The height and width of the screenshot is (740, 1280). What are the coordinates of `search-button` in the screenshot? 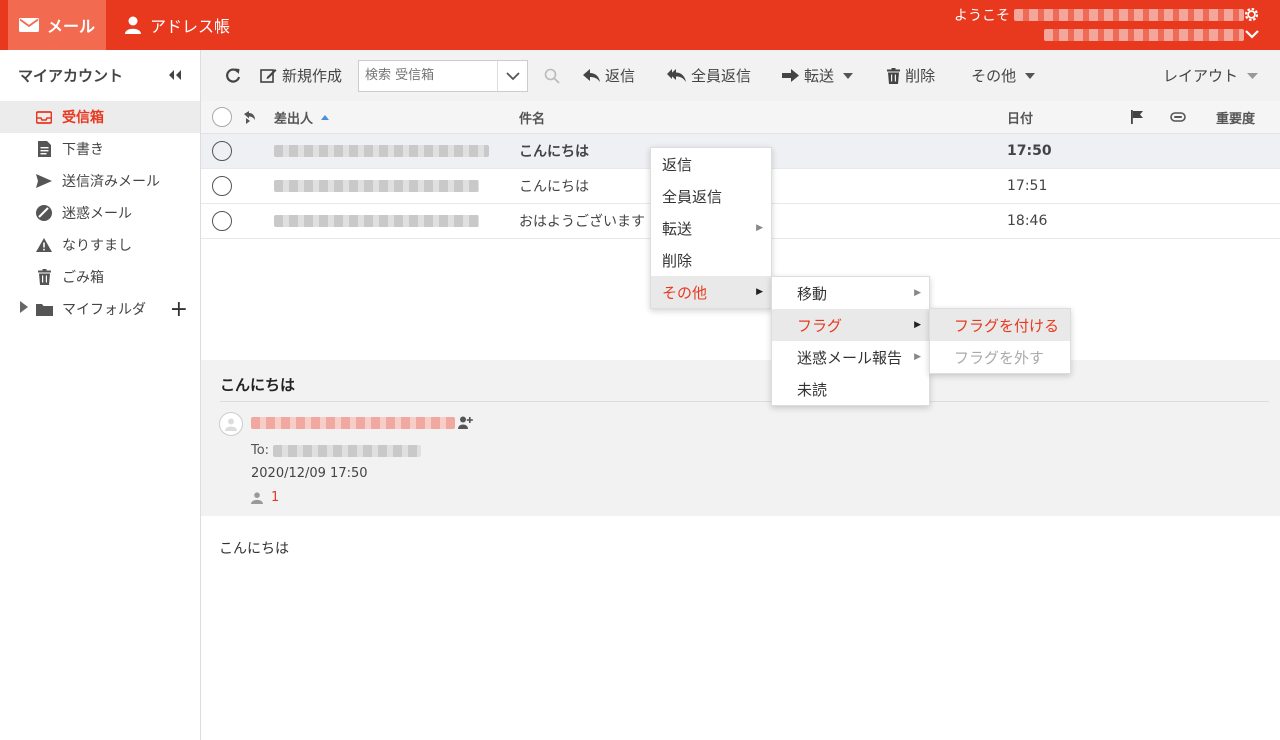 It's located at (554, 75).